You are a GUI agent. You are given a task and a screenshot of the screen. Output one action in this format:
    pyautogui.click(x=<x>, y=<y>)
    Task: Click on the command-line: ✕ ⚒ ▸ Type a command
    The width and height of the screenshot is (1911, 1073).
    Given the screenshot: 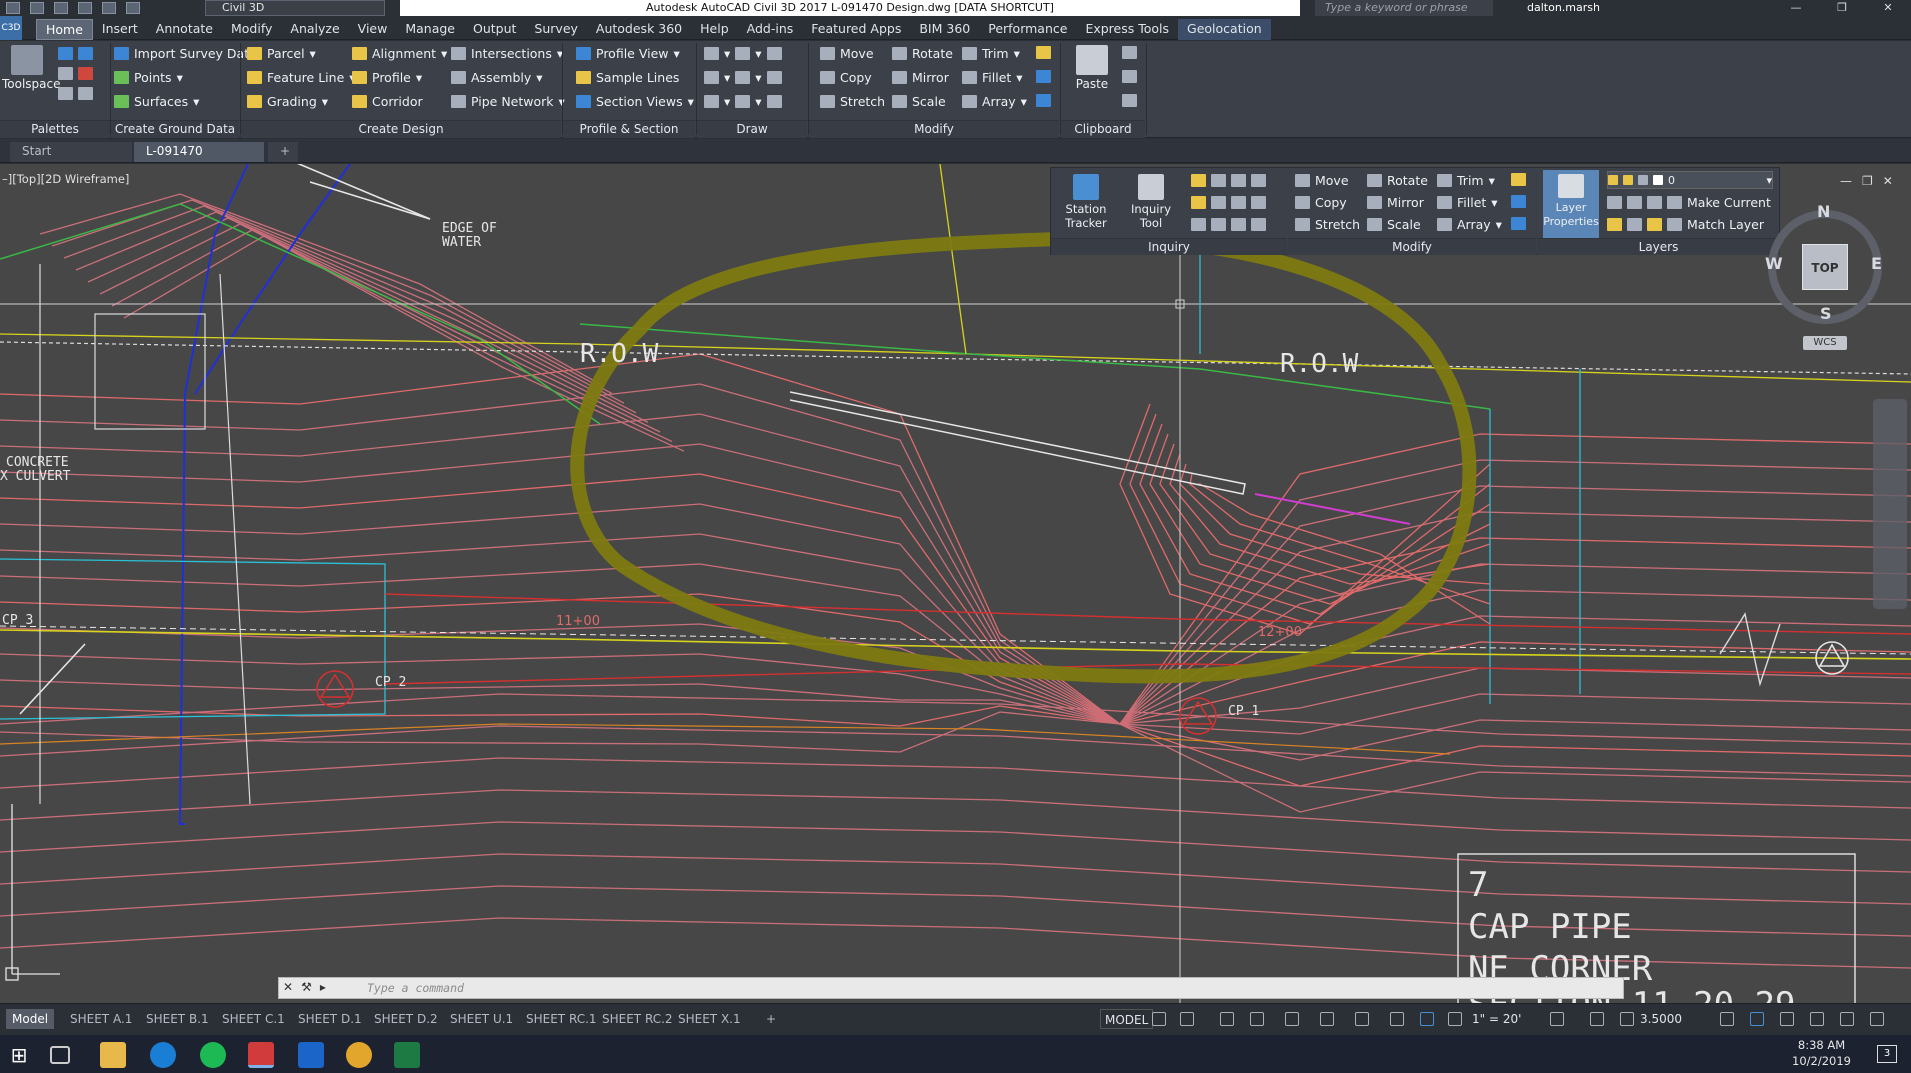 What is the action you would take?
    pyautogui.click(x=951, y=988)
    